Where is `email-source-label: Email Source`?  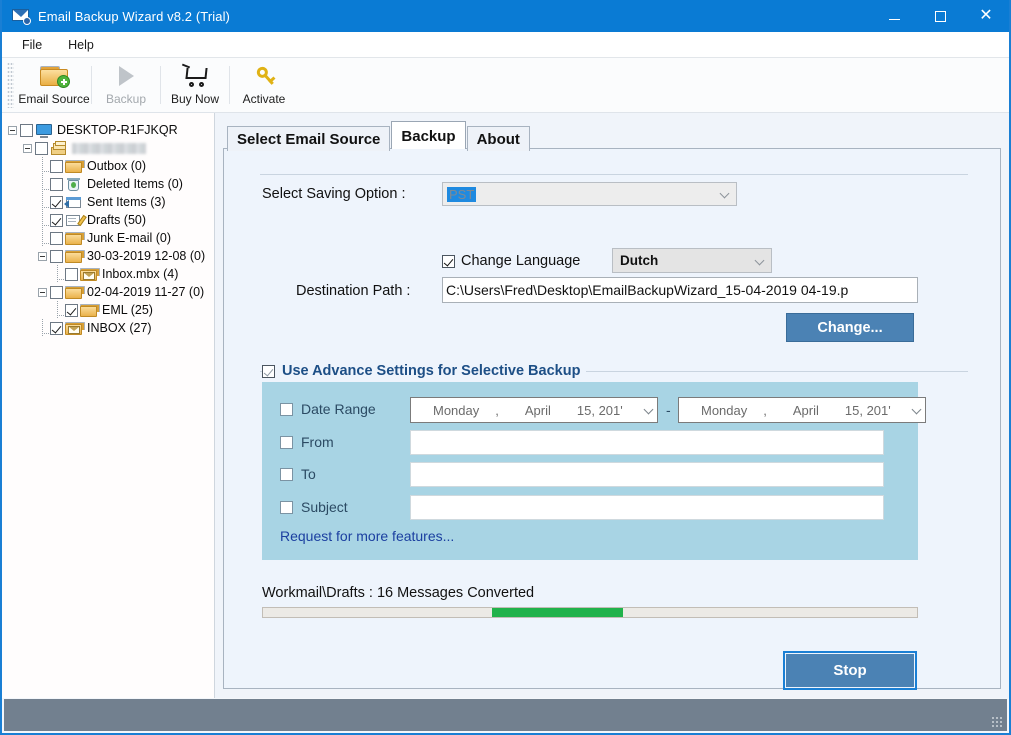 email-source-label: Email Source is located at coordinates (54, 99).